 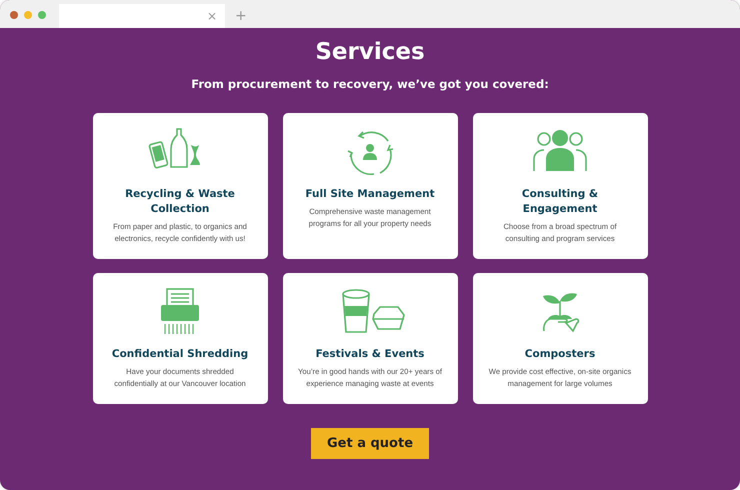 What do you see at coordinates (370, 52) in the screenshot?
I see `page-title: Services` at bounding box center [370, 52].